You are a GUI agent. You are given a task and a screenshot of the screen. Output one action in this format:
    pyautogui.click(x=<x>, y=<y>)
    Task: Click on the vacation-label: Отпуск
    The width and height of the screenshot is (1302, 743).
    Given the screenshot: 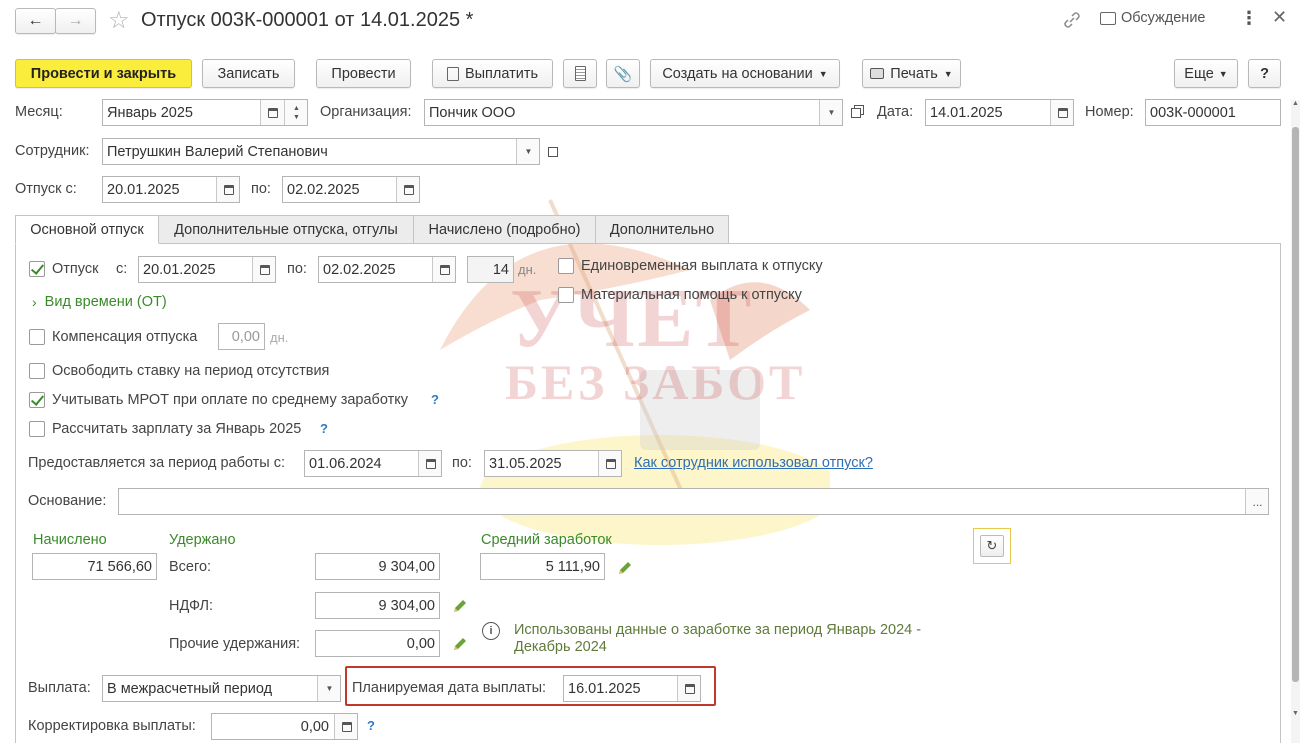 What is the action you would take?
    pyautogui.click(x=75, y=269)
    